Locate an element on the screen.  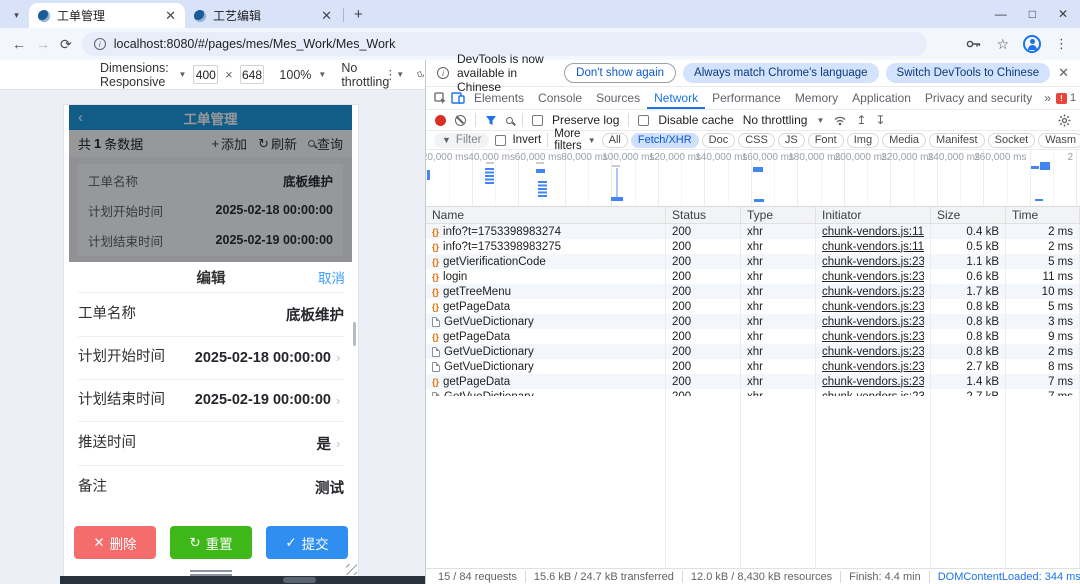
search-icon is located at coordinates (509, 120).